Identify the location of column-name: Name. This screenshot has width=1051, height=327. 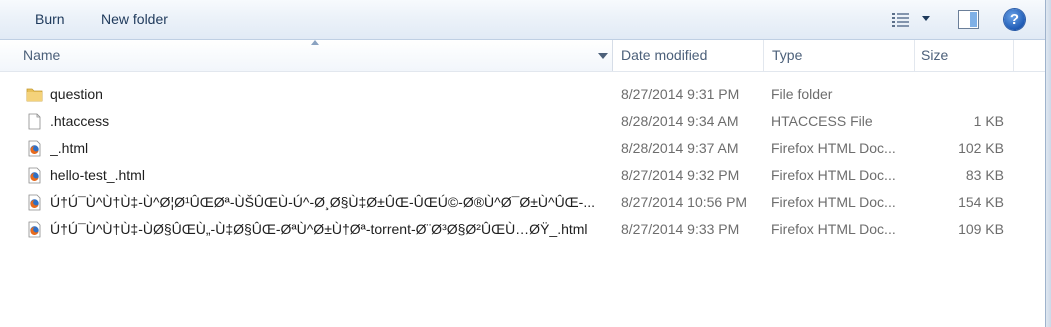
(306, 55).